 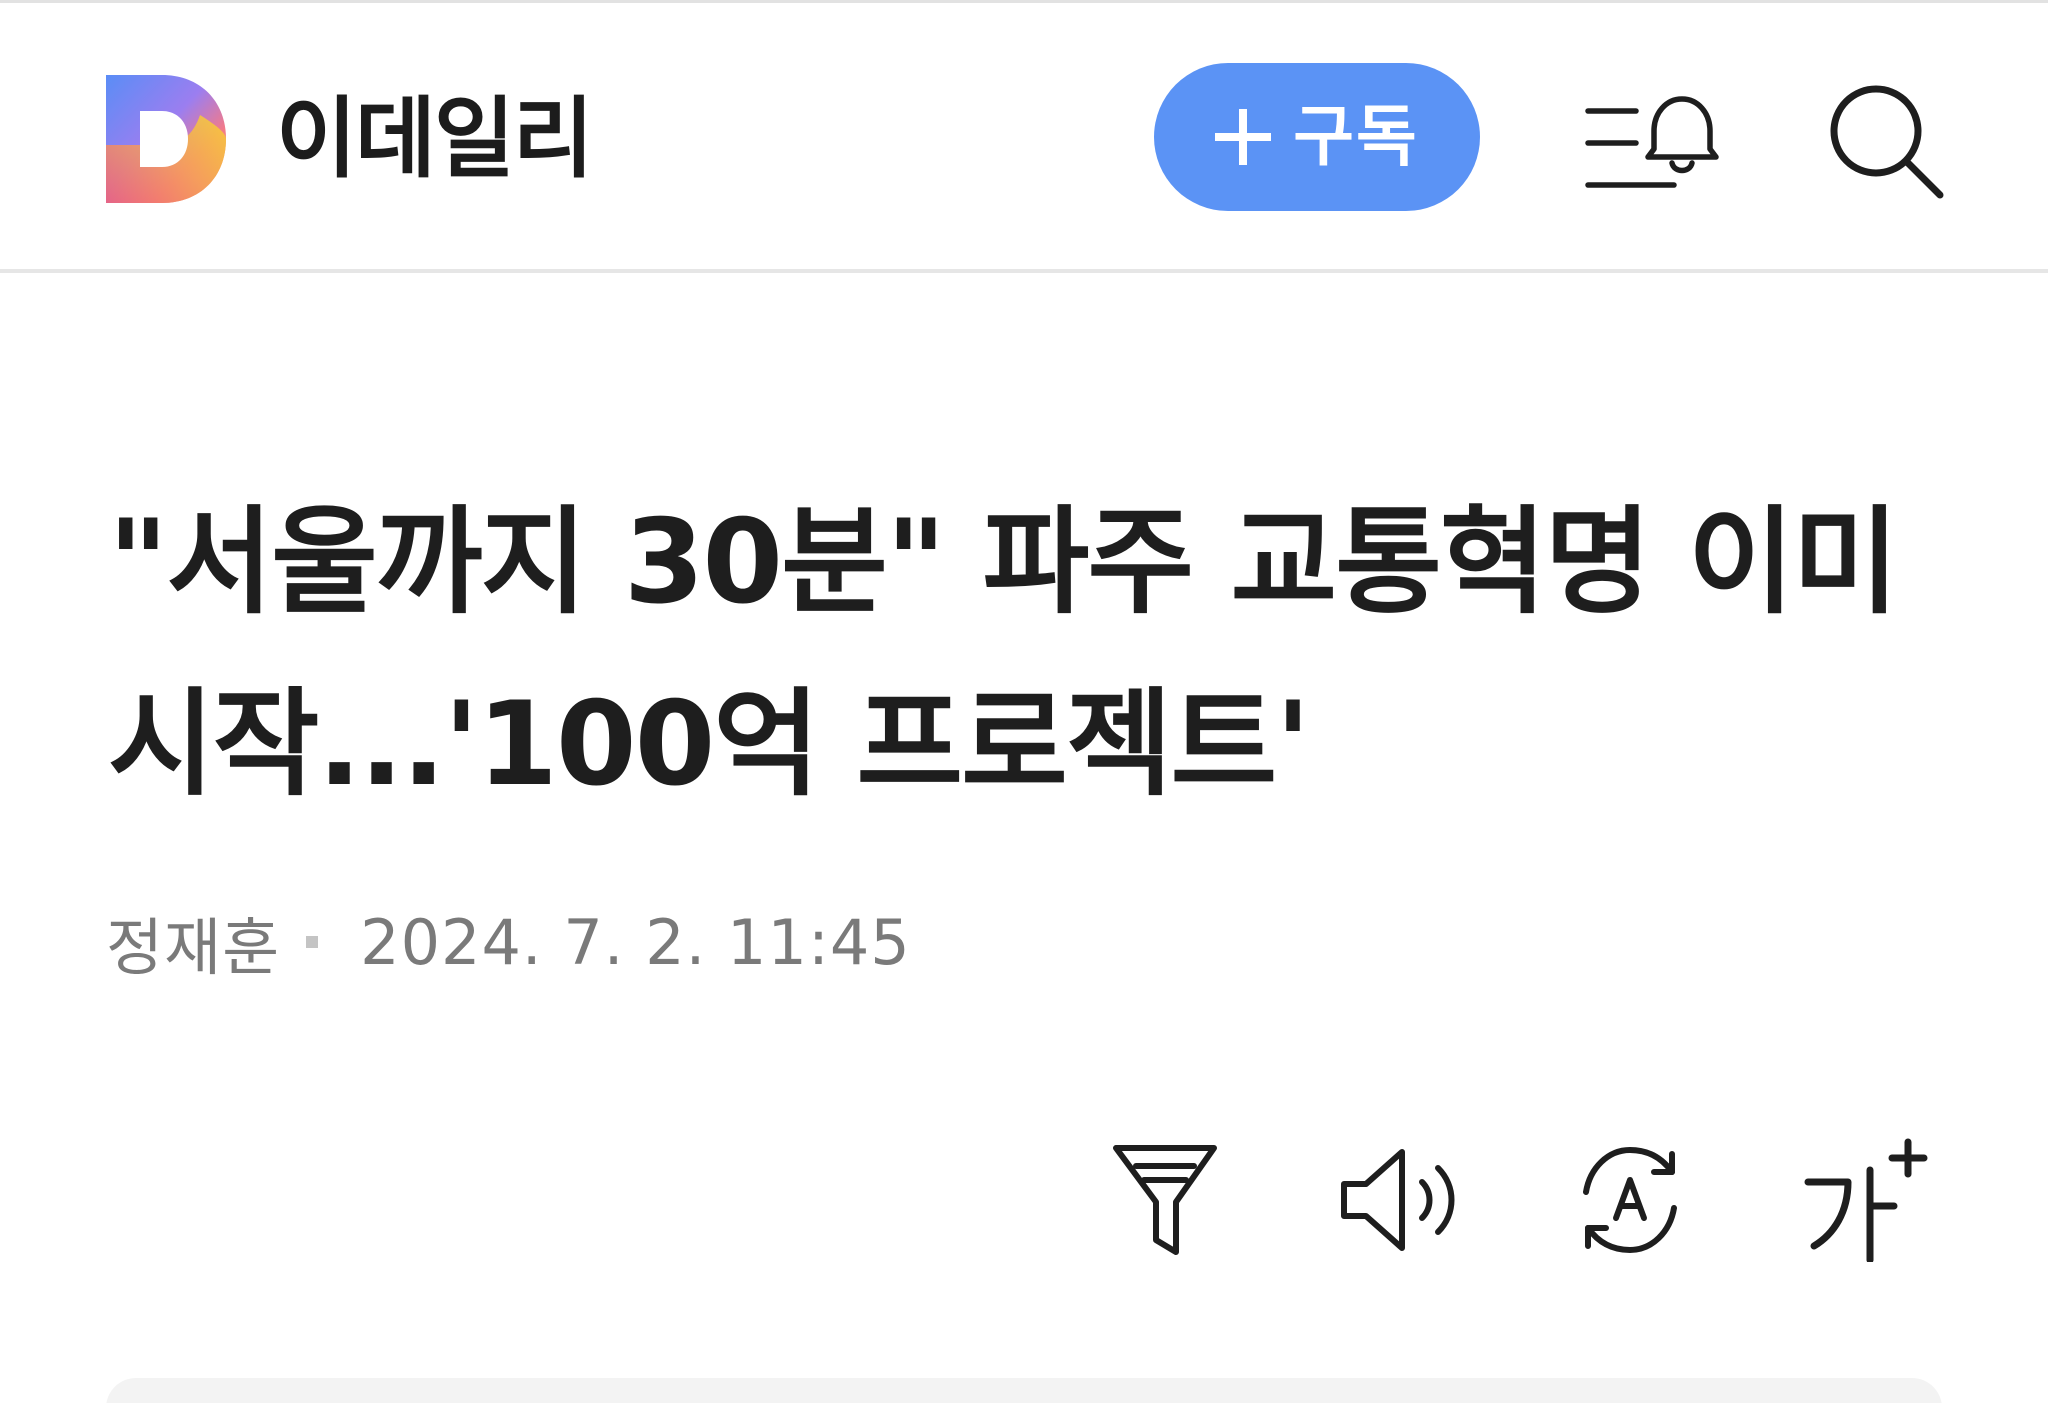 What do you see at coordinates (1165, 1200) in the screenshot?
I see `filter-icon` at bounding box center [1165, 1200].